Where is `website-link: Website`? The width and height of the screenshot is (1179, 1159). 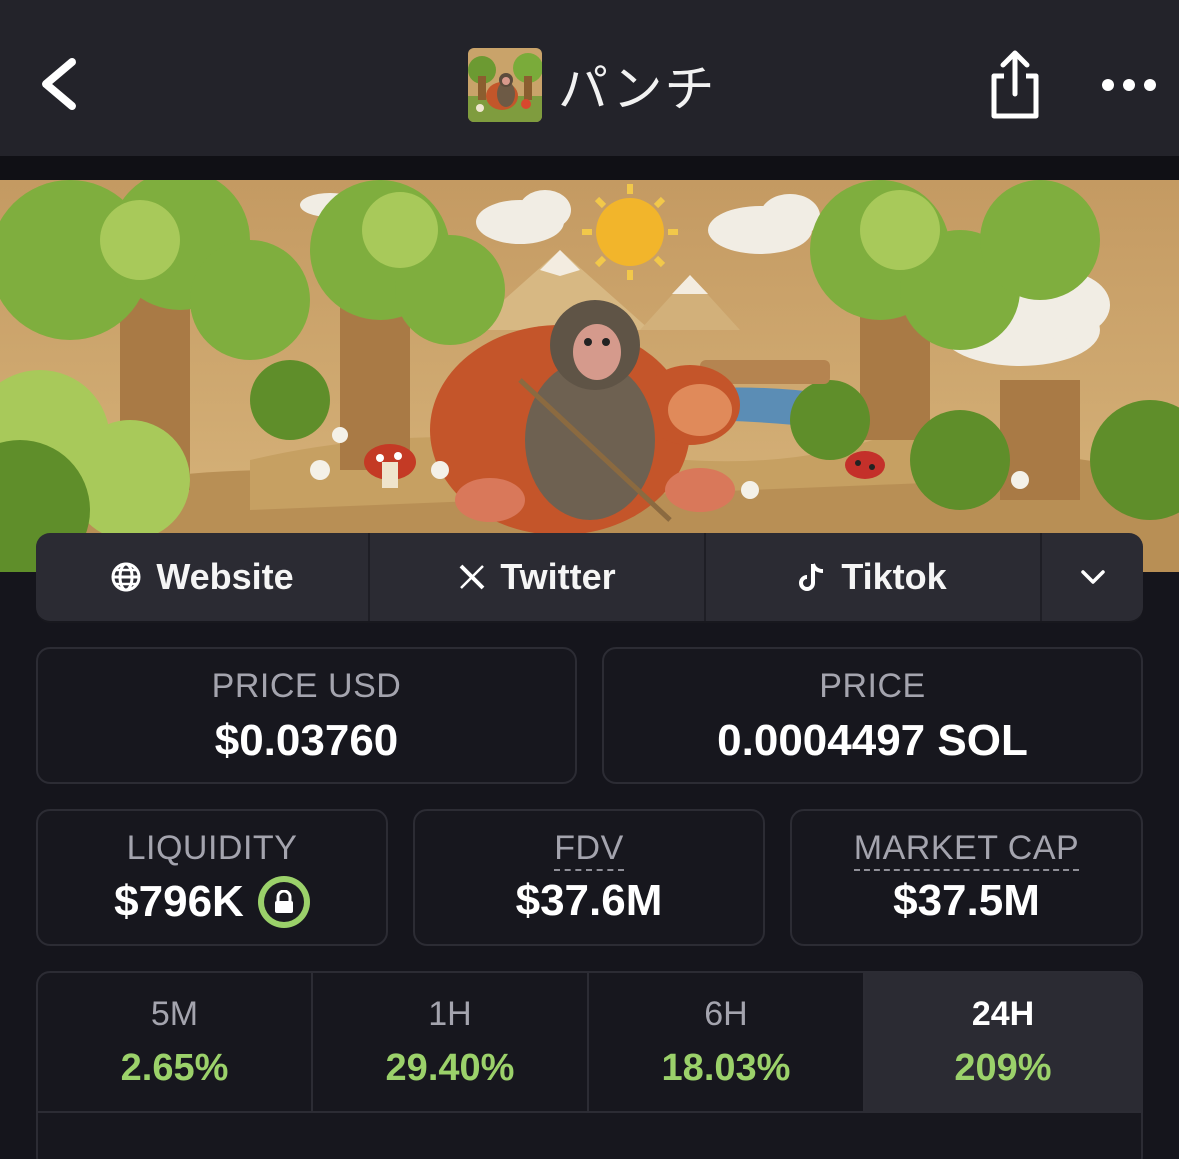 website-link: Website is located at coordinates (203, 577).